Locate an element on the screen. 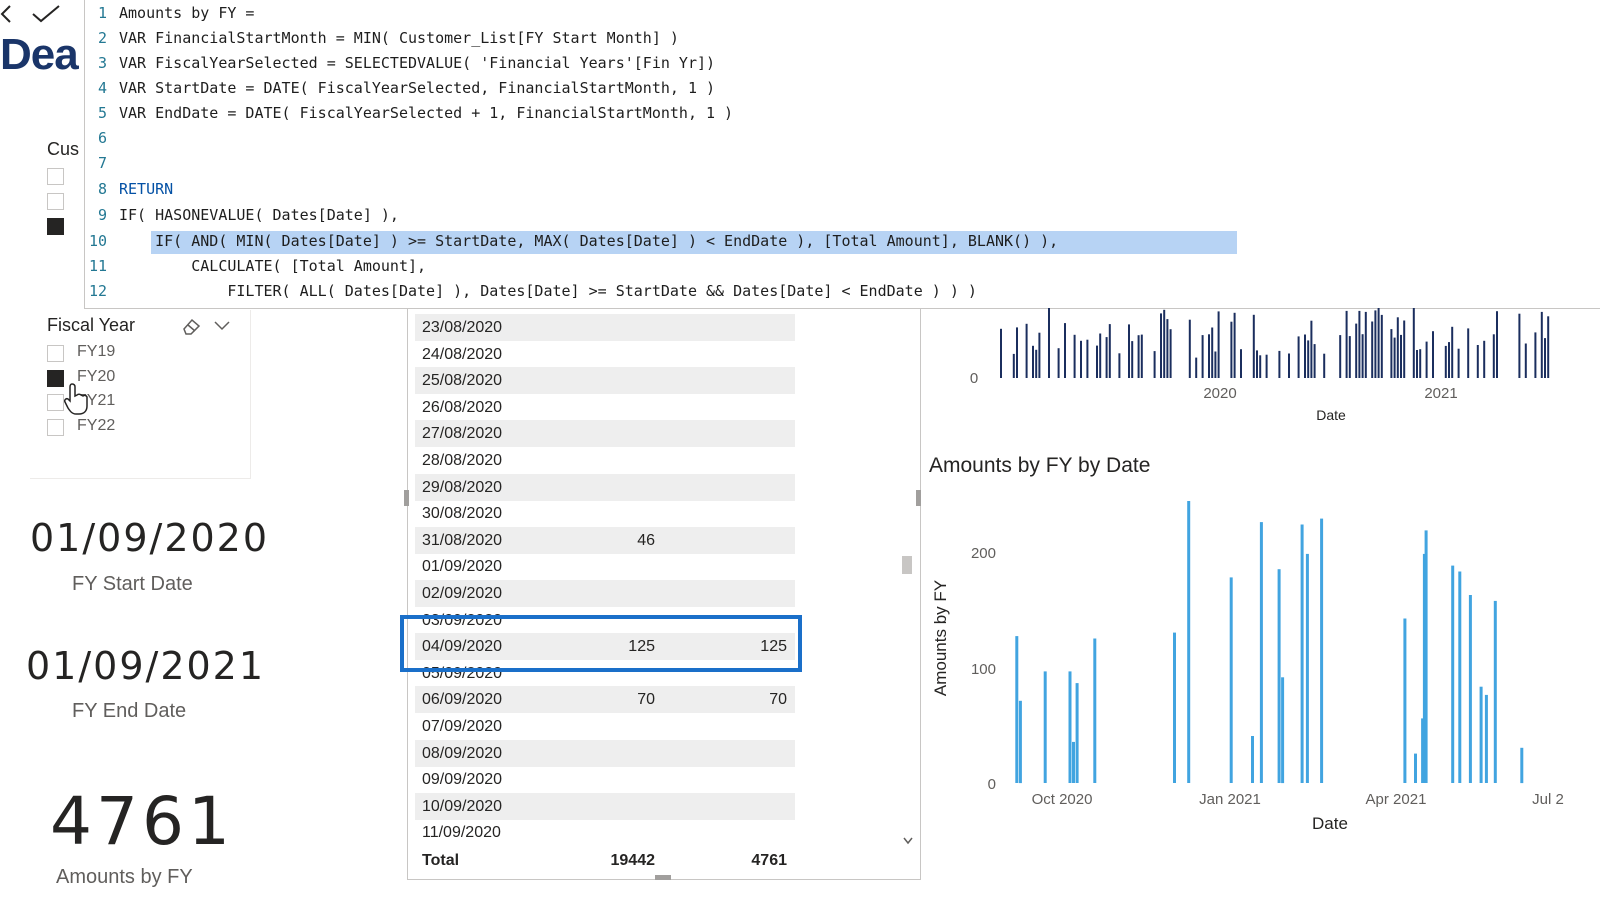 The image size is (1600, 902). chevron-down-icon is located at coordinates (222, 326).